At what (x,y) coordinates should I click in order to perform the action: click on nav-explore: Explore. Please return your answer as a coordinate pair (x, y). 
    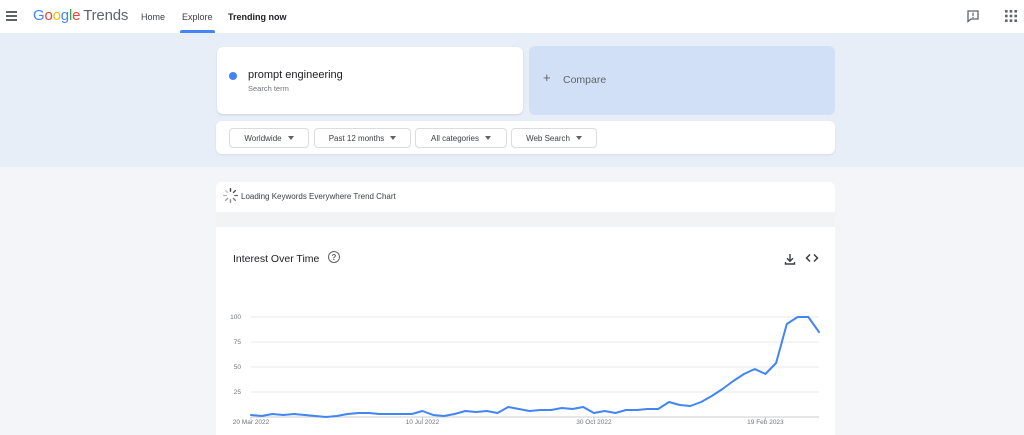
    Looking at the image, I should click on (197, 16).